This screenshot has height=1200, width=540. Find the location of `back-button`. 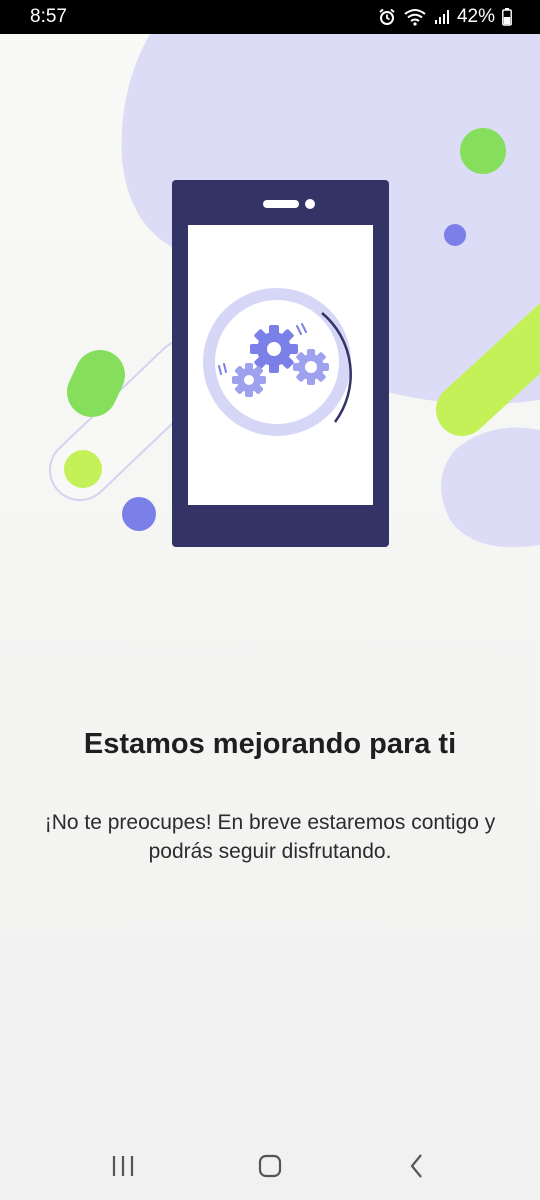

back-button is located at coordinates (417, 1166).